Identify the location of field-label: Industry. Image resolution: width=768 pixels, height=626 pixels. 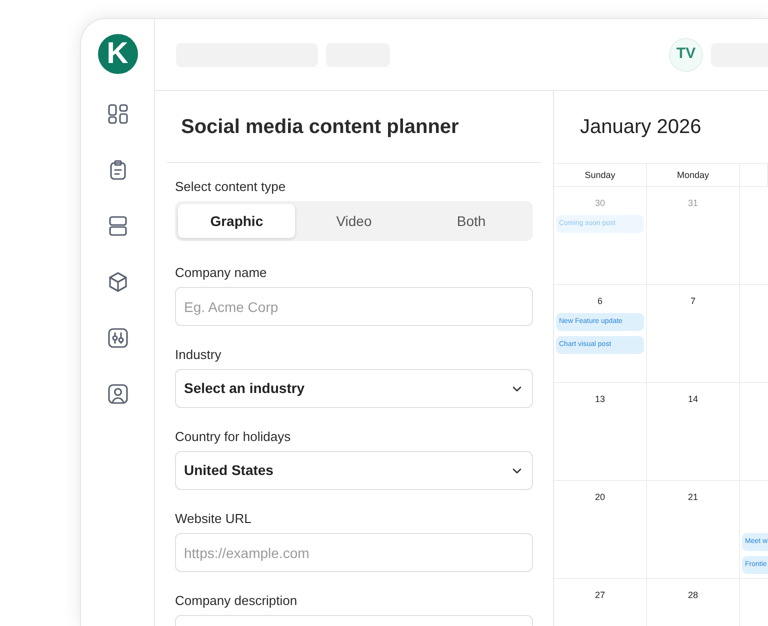
(198, 355).